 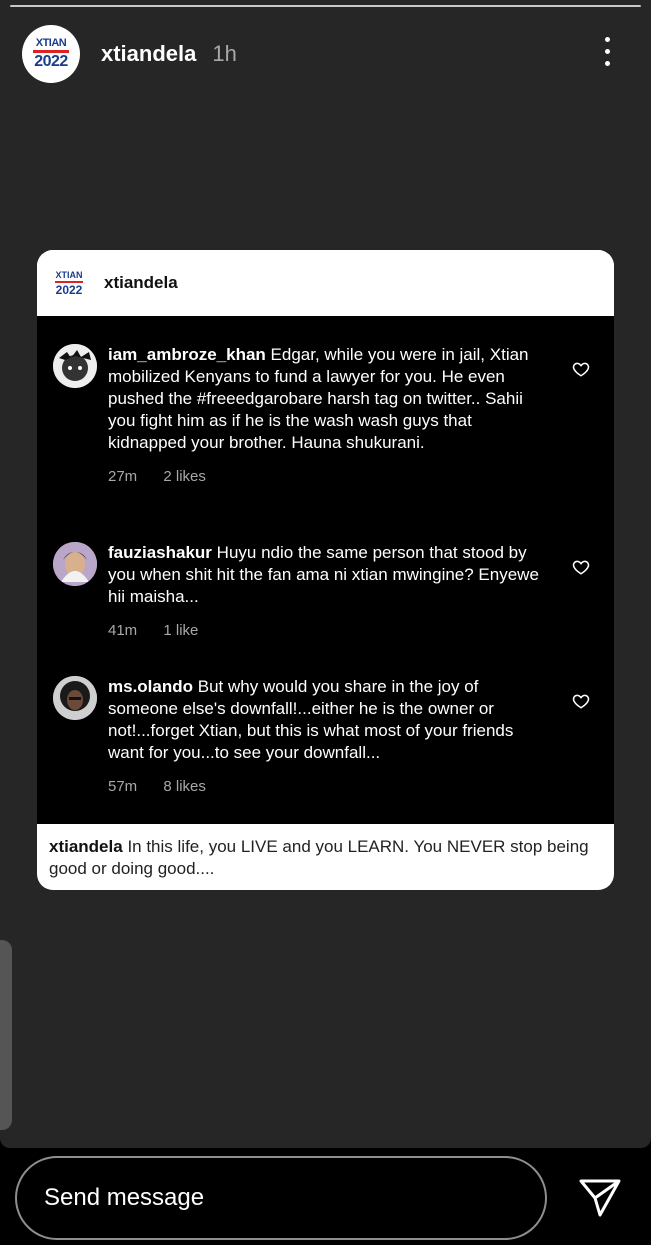 I want to click on comment-likes: 1 like, so click(x=181, y=630).